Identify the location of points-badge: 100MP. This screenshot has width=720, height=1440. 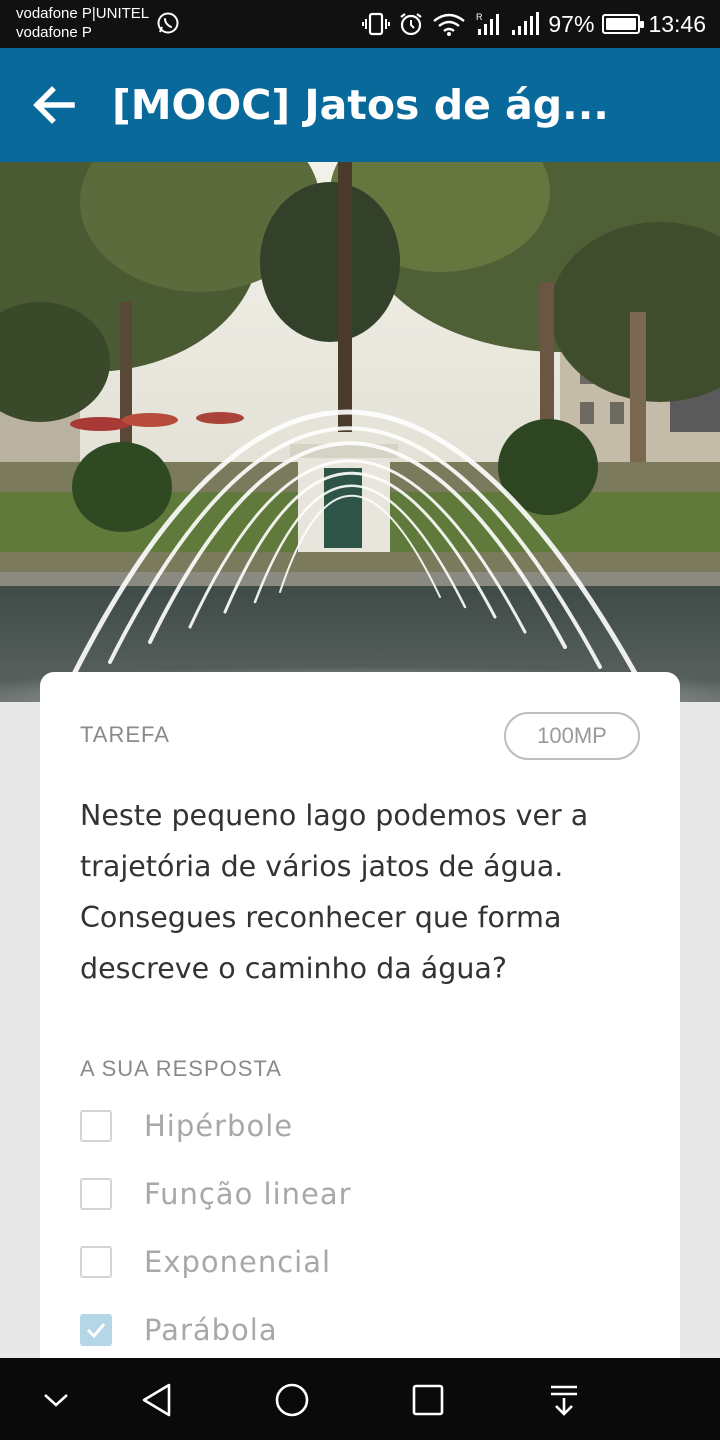
(572, 736).